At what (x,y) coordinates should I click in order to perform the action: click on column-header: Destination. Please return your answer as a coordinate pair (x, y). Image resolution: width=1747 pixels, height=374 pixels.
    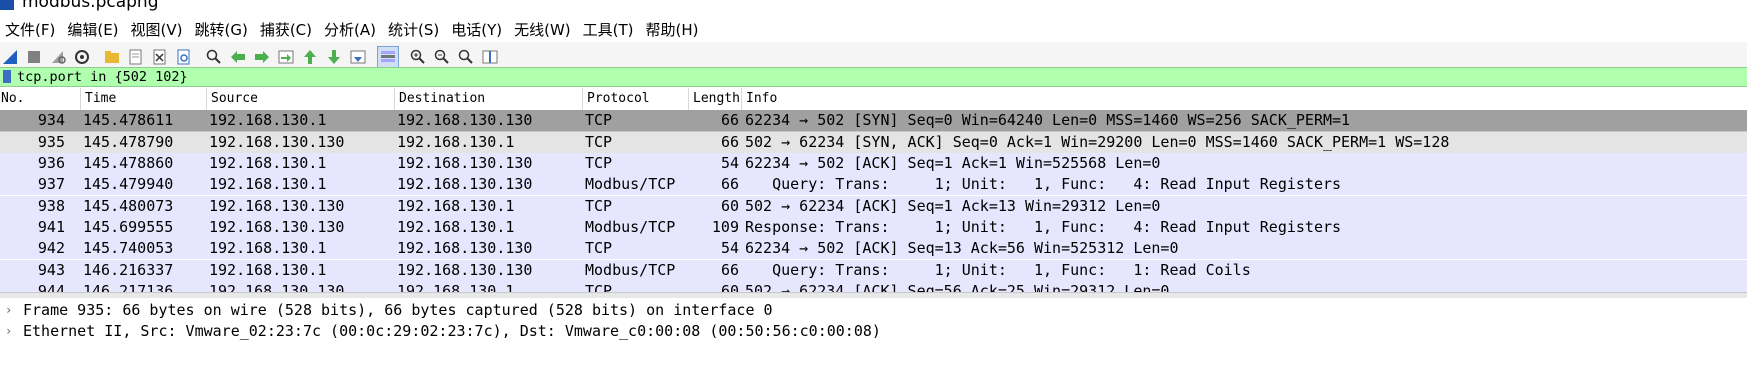
    Looking at the image, I should click on (488, 99).